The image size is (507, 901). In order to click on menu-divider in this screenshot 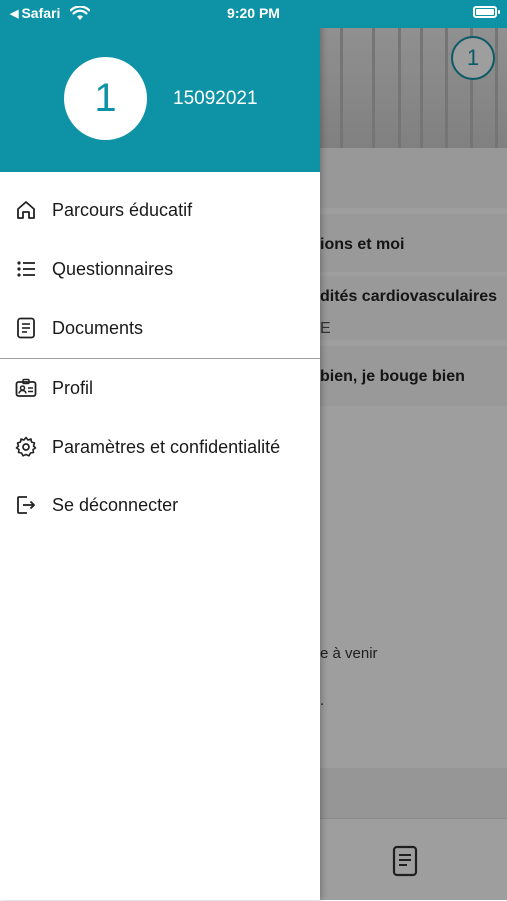, I will do `click(160, 358)`.